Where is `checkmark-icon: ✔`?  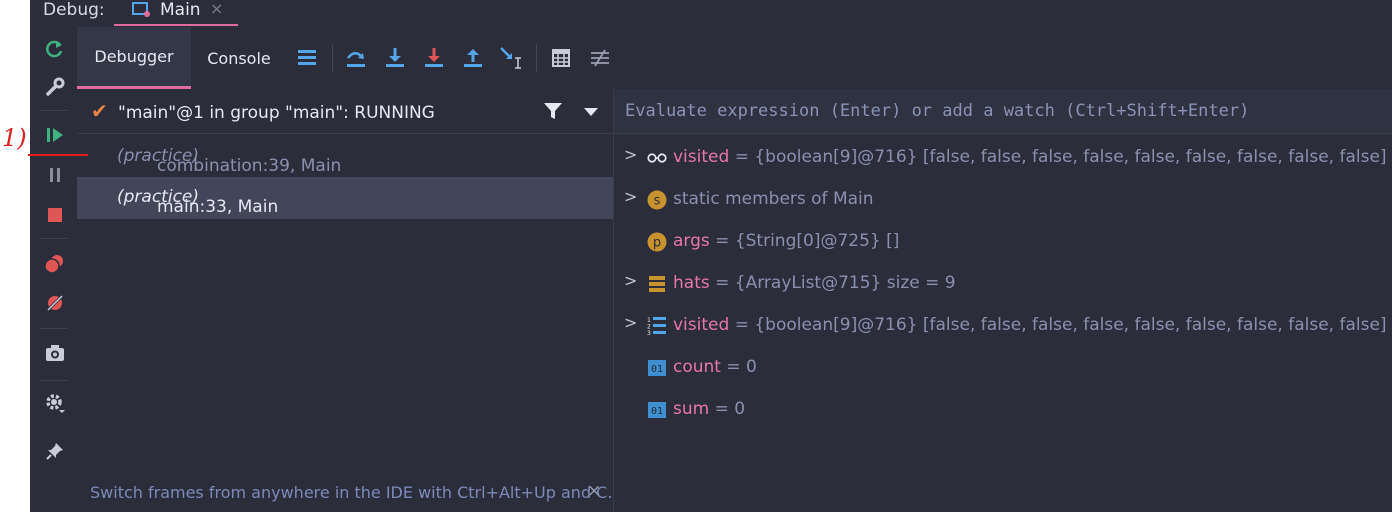 checkmark-icon: ✔ is located at coordinates (99, 111).